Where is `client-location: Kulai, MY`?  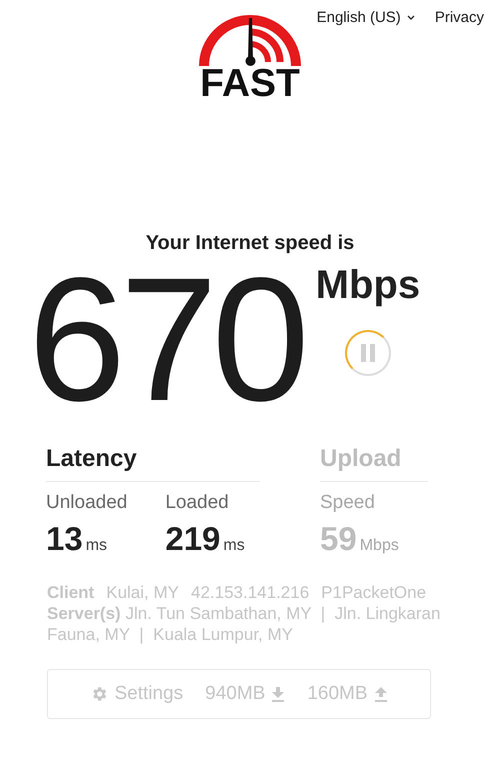 client-location: Kulai, MY is located at coordinates (142, 592).